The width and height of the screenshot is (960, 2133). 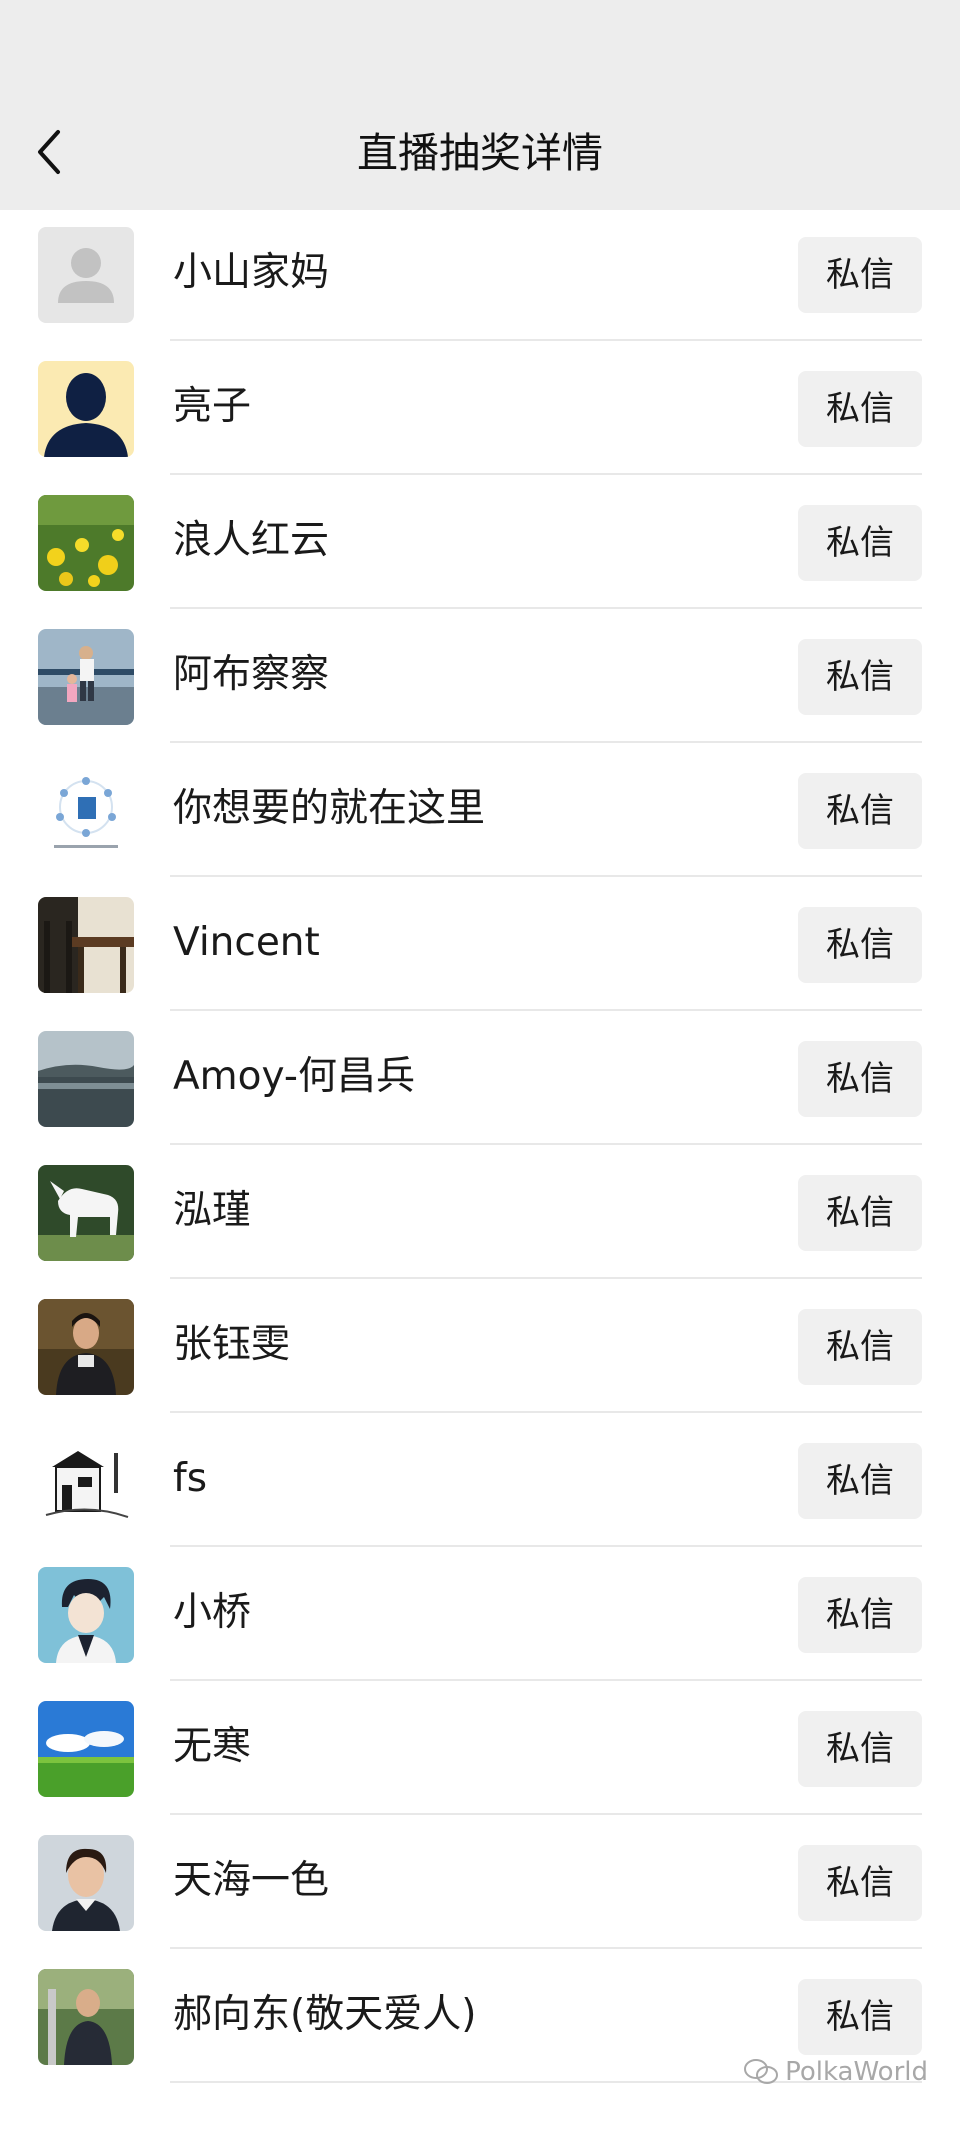 I want to click on list-item: 无寒 私信, so click(x=480, y=1748).